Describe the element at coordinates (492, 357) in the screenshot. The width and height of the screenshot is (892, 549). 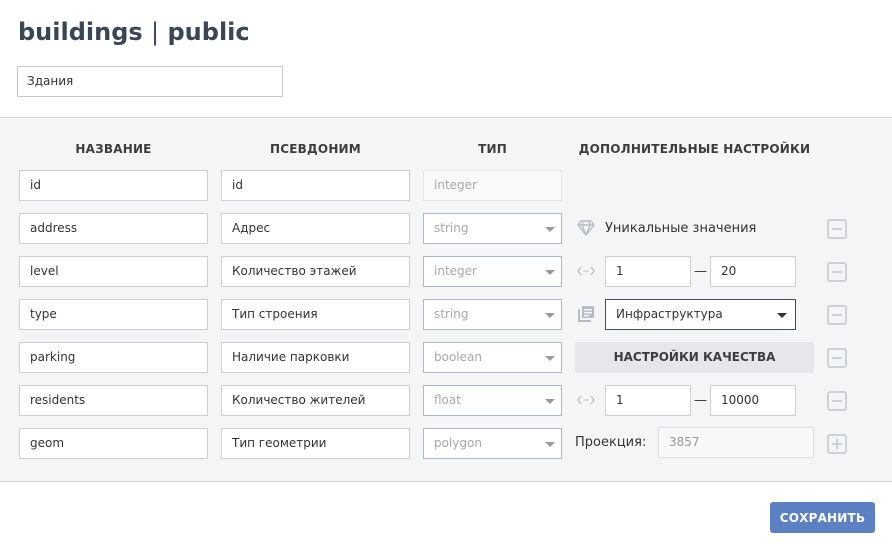
I see `field-type-select: boolean` at that location.